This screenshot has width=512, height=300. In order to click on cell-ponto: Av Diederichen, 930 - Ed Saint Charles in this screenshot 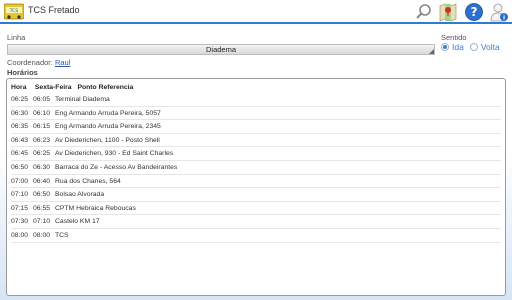, I will do `click(114, 154)`.